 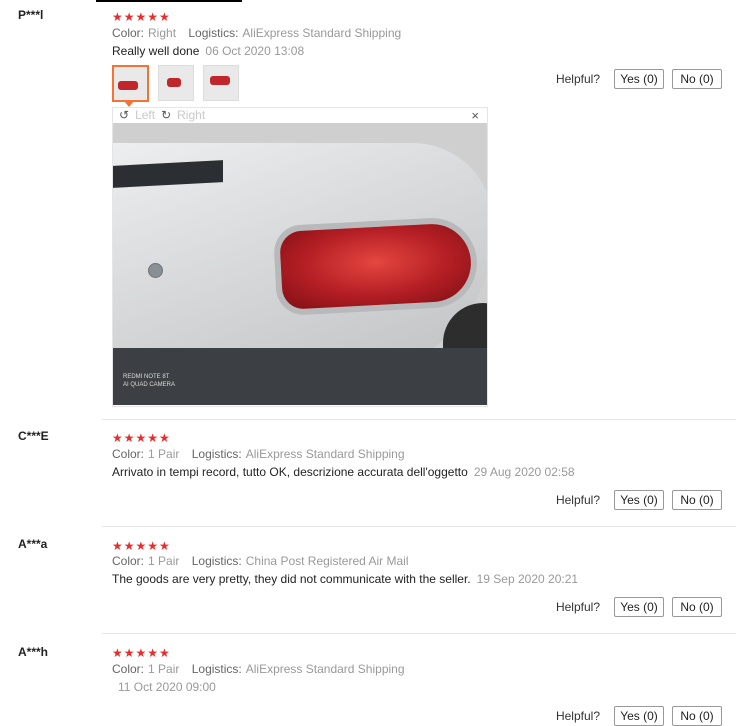 What do you see at coordinates (169, 1) in the screenshot?
I see `top-bar-accent` at bounding box center [169, 1].